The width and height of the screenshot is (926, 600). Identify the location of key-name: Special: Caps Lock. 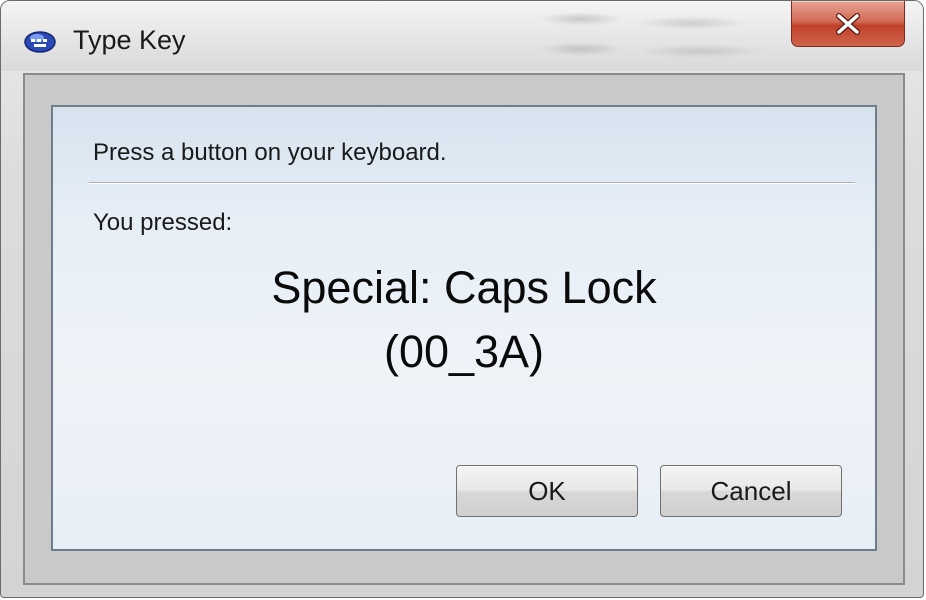
(464, 287).